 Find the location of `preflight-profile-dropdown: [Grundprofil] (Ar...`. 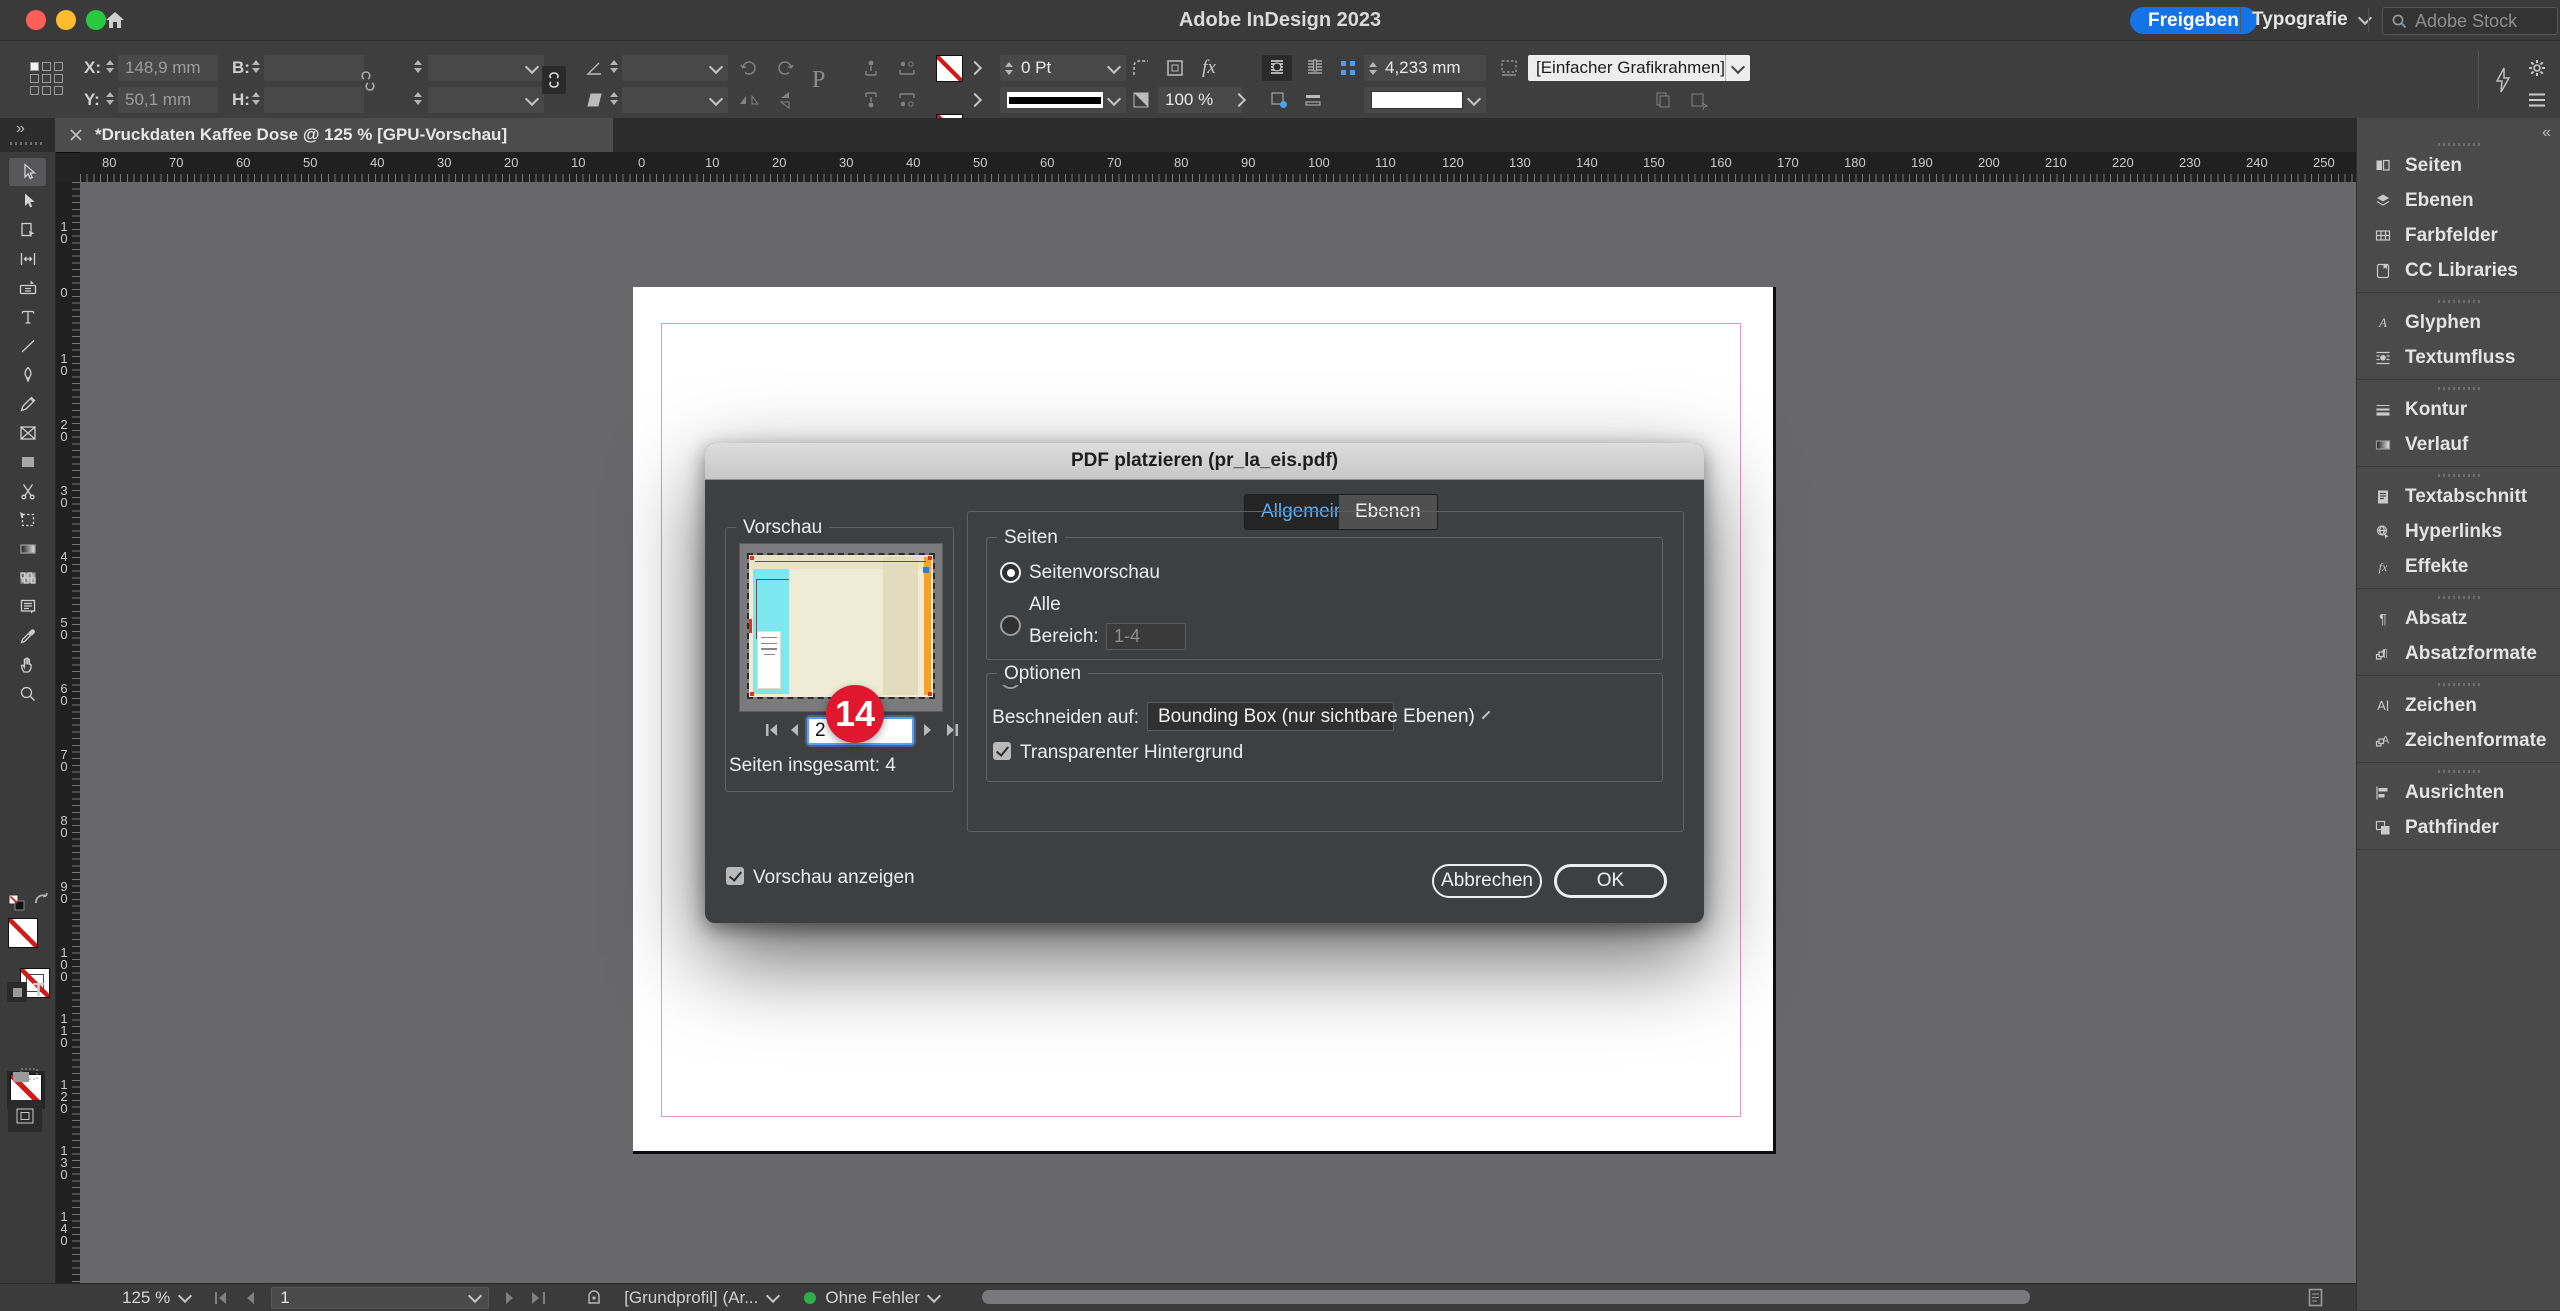

preflight-profile-dropdown: [Grundprofil] (Ar... is located at coordinates (702, 1298).